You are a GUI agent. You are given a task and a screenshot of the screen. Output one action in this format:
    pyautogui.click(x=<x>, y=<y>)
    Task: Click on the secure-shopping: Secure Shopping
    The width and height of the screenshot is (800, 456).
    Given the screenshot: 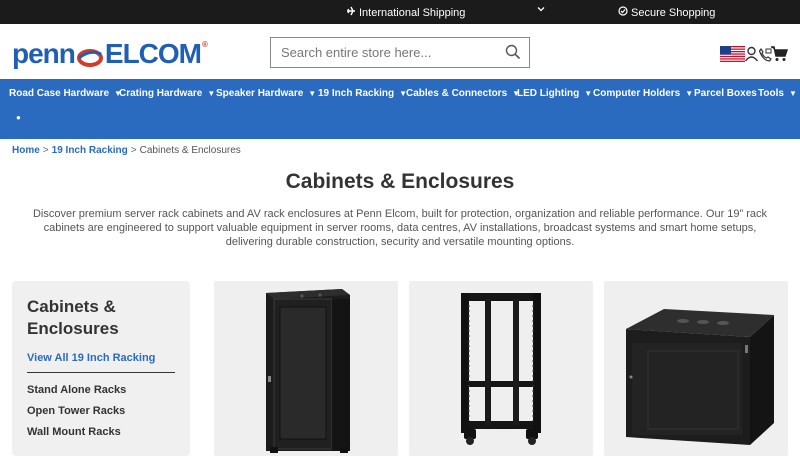 What is the action you would take?
    pyautogui.click(x=666, y=12)
    